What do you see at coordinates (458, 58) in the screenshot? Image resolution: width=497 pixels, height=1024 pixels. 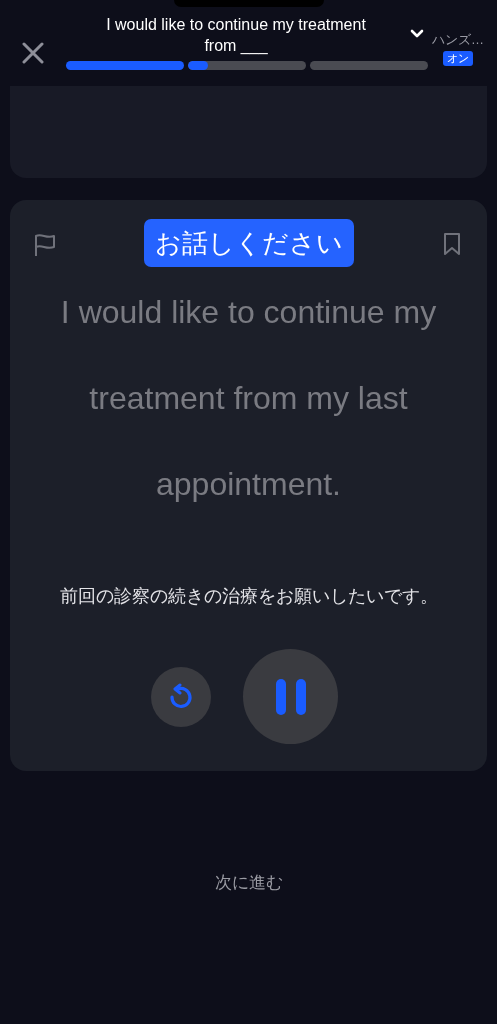 I see `hands-free-toggle: オン` at bounding box center [458, 58].